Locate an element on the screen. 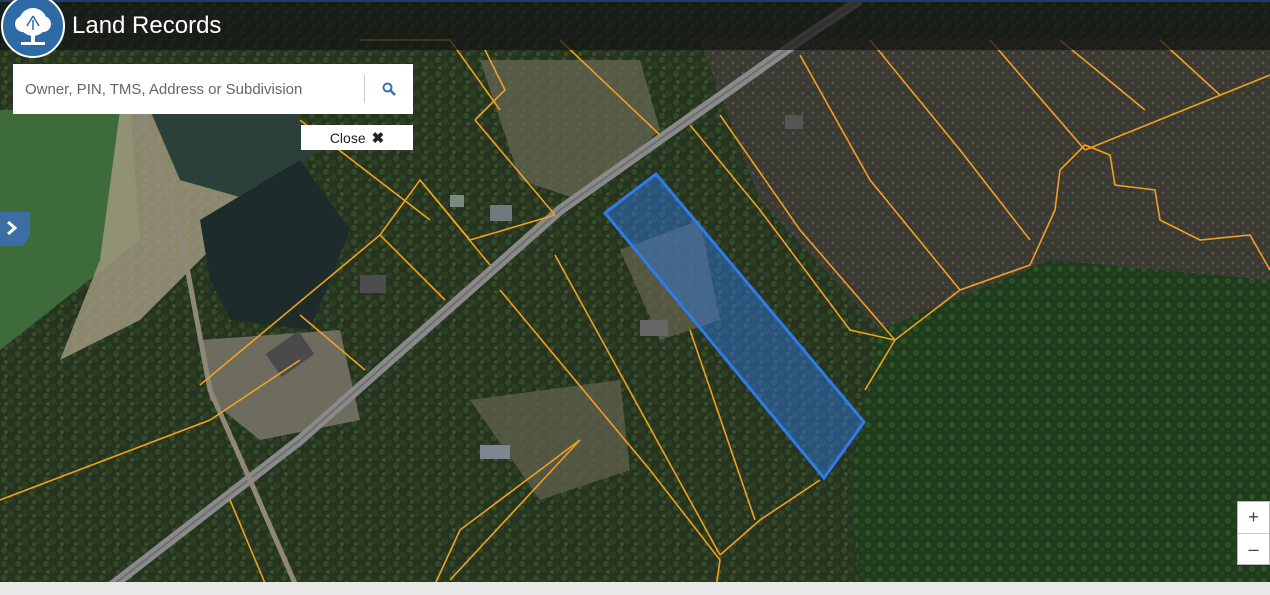 The width and height of the screenshot is (1270, 595). search-input is located at coordinates (188, 89).